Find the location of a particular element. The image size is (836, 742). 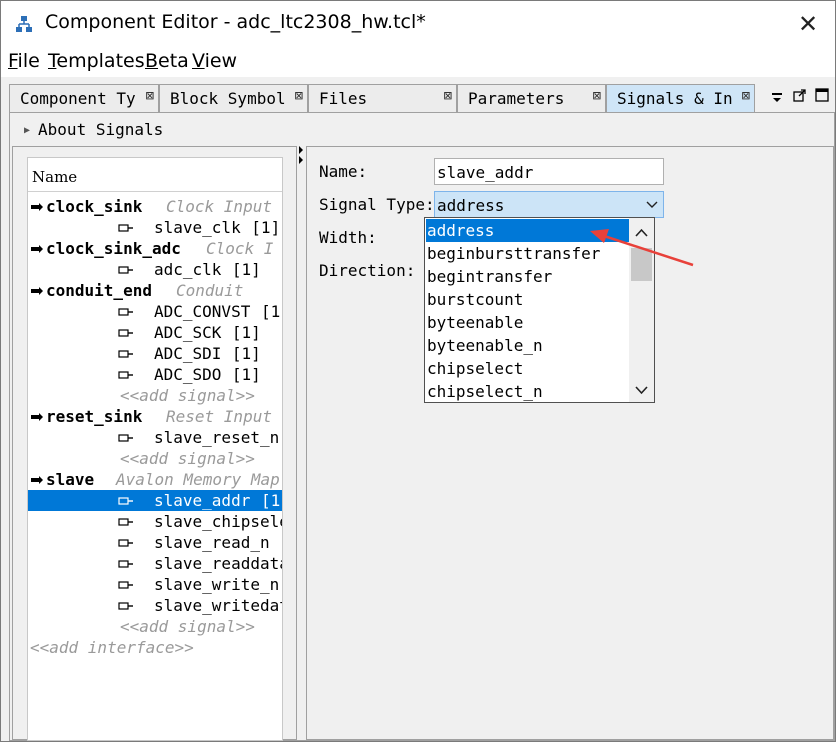

signal-row: slave_read_n is located at coordinates (155, 542).